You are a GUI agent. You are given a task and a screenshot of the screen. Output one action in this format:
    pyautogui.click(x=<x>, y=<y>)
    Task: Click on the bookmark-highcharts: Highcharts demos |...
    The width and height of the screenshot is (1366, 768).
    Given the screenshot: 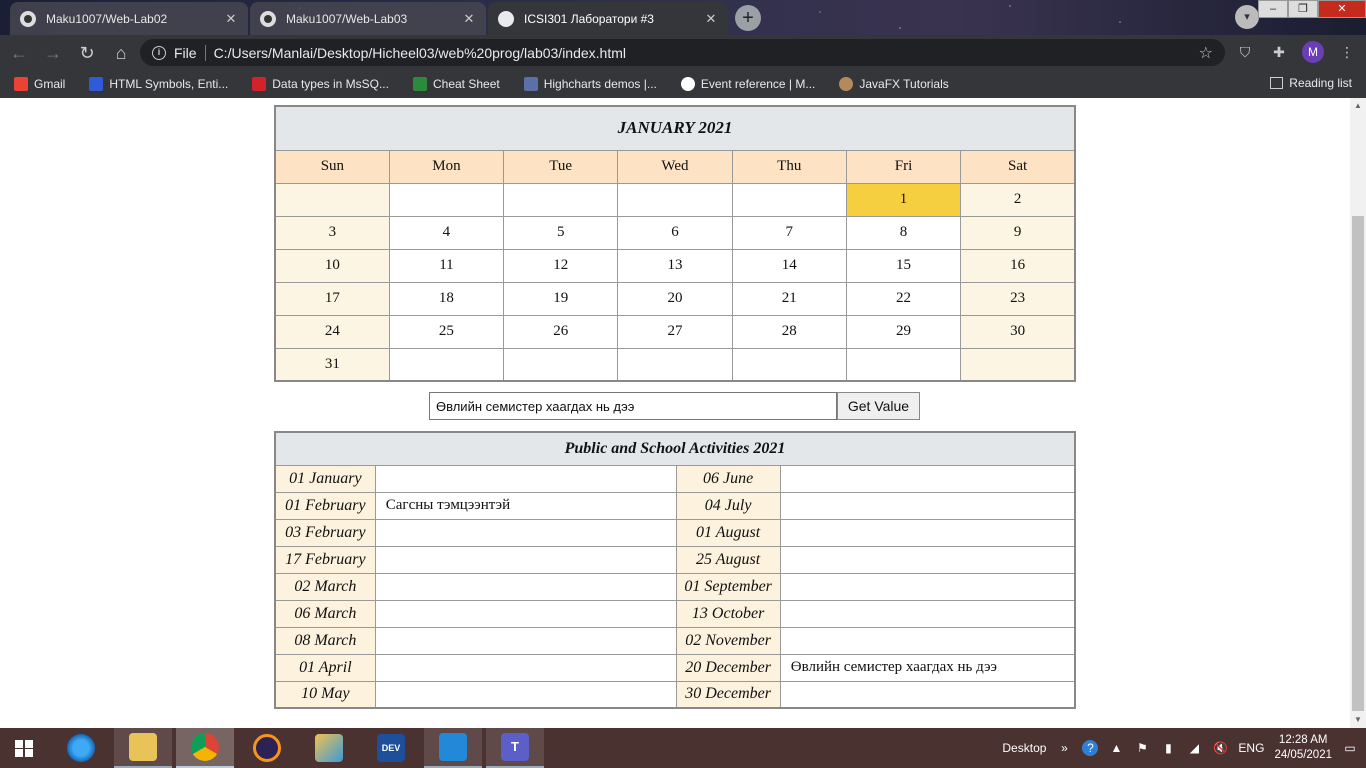 What is the action you would take?
    pyautogui.click(x=590, y=84)
    